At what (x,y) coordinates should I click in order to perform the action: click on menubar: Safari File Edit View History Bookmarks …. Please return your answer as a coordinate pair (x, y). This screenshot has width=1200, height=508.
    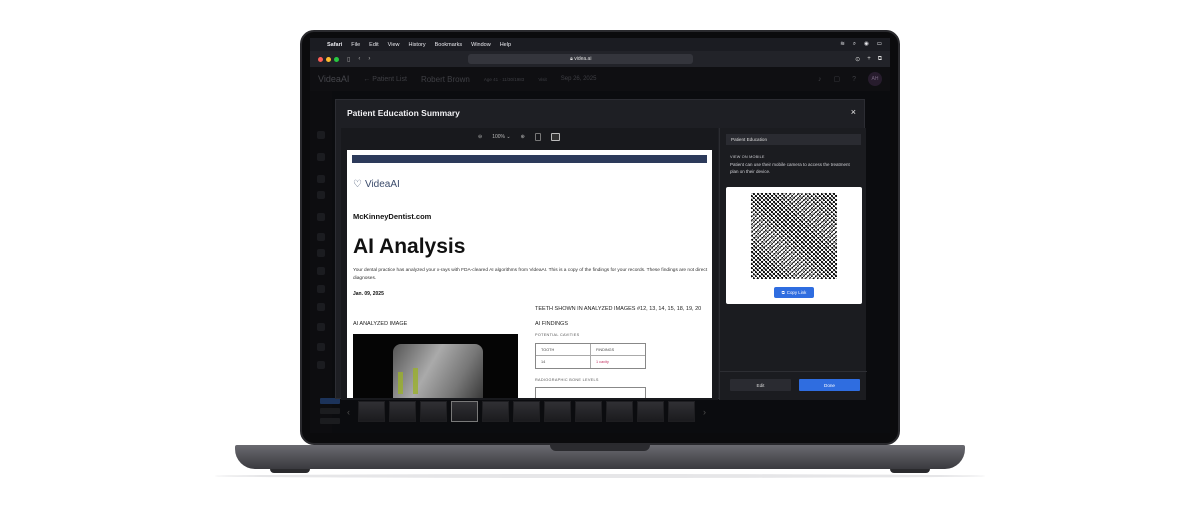
    Looking at the image, I should click on (600, 44).